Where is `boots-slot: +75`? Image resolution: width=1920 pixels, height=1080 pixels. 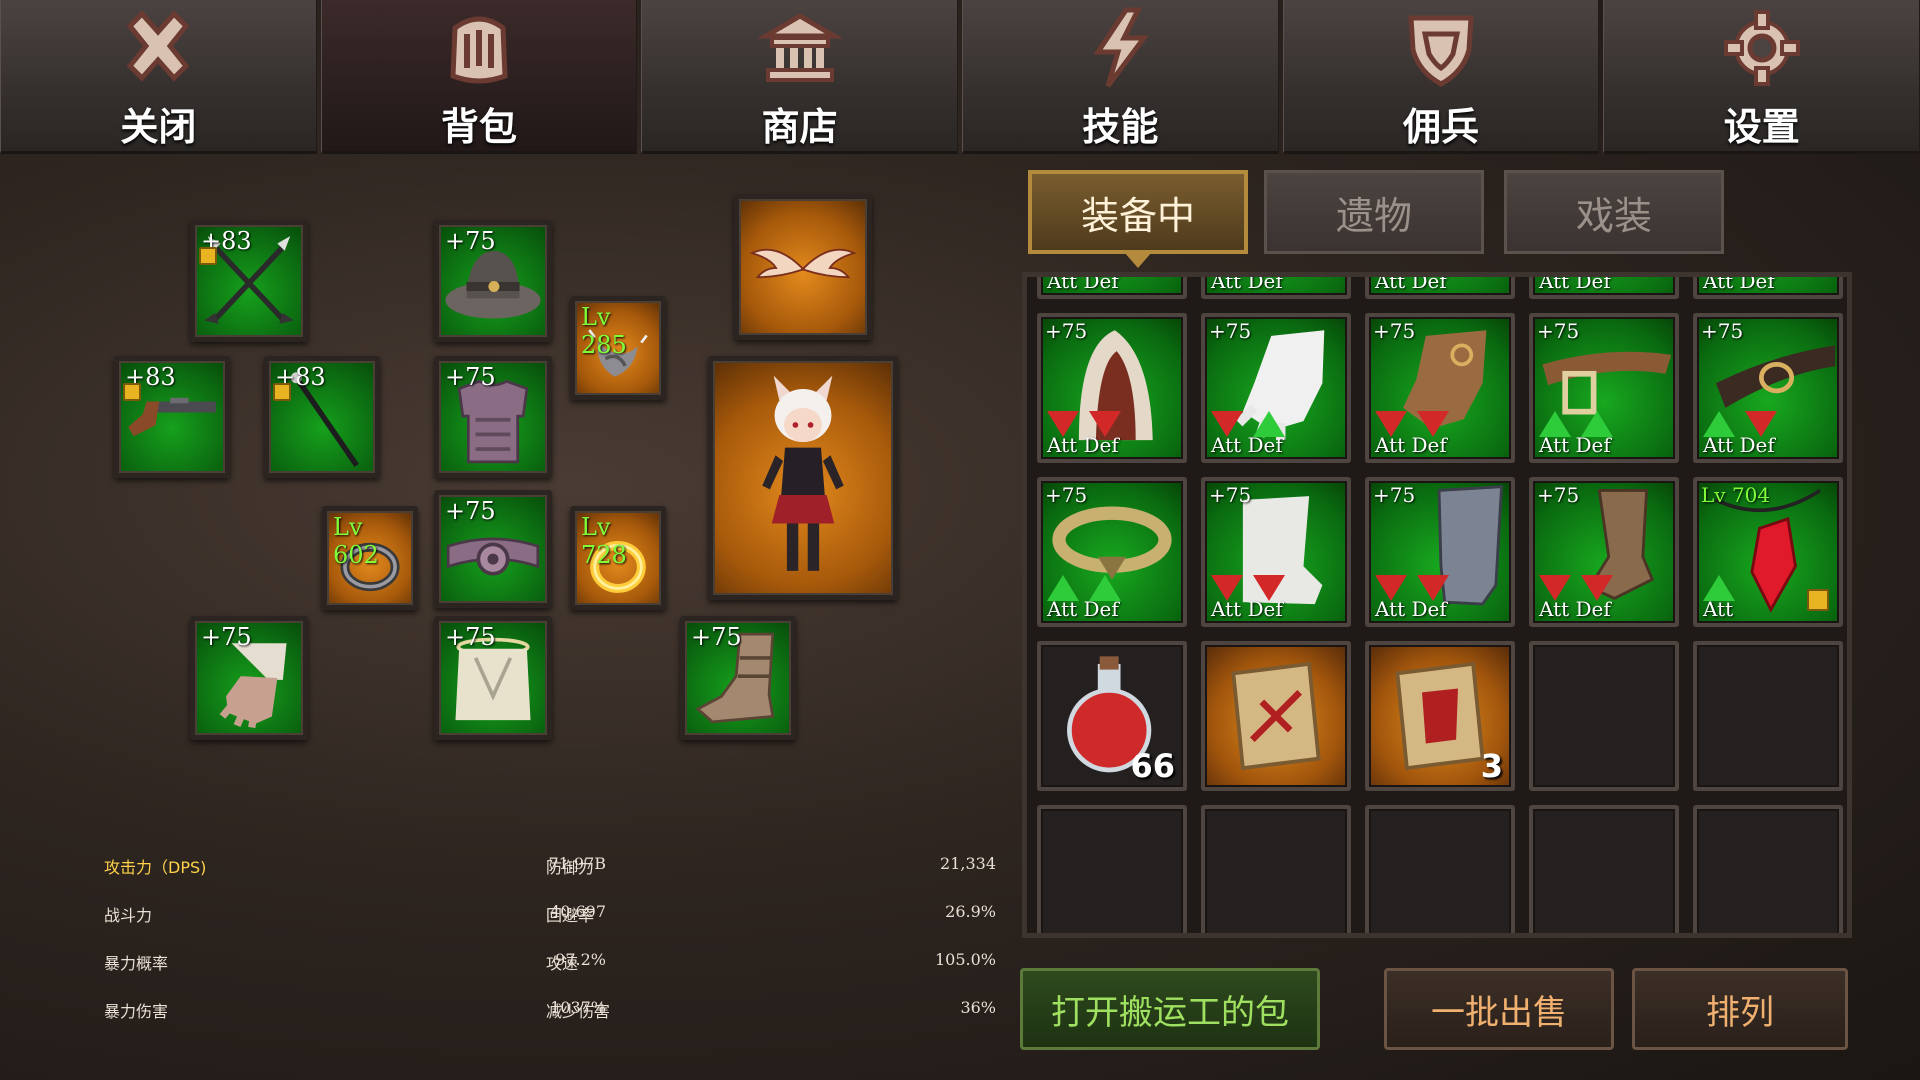
boots-slot: +75 is located at coordinates (738, 678).